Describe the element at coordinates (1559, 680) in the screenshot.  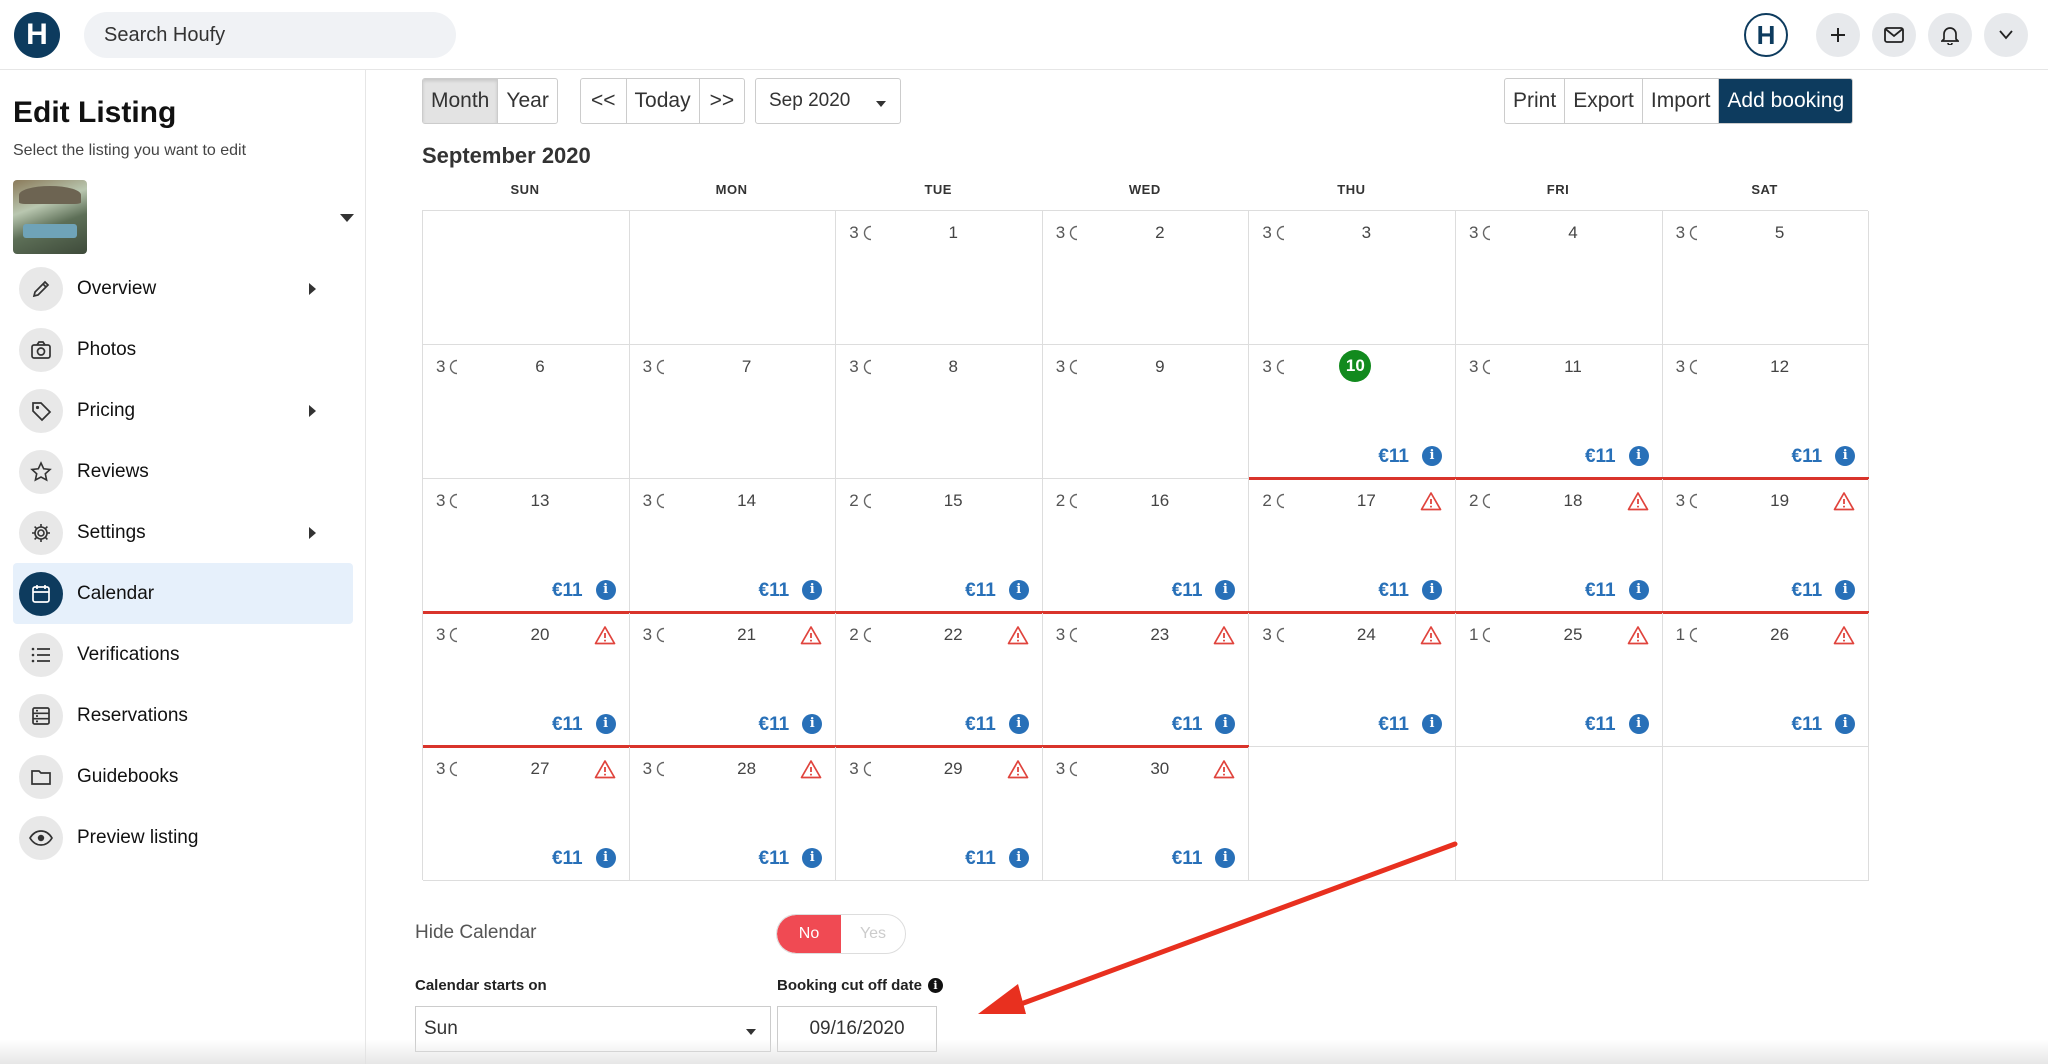
I see `calendar-day-25: 1 25 €11 i` at that location.